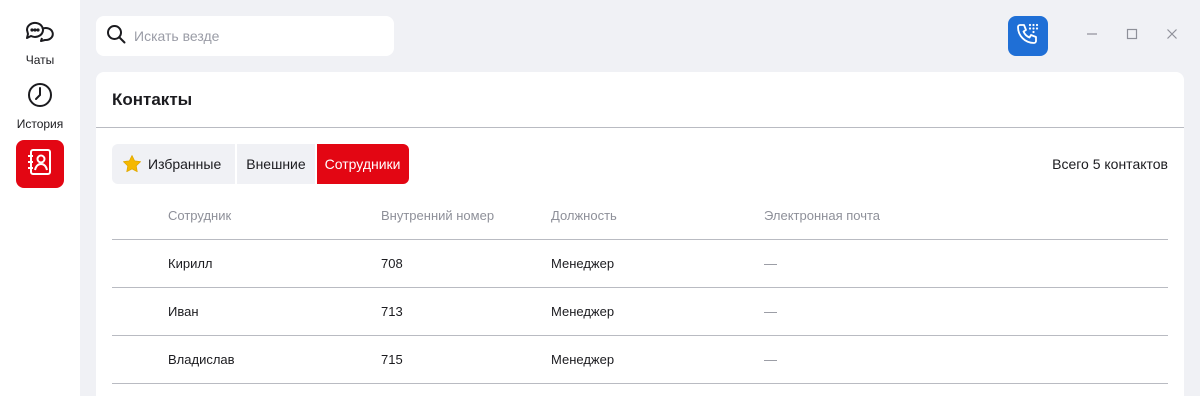 The height and width of the screenshot is (396, 1200). Describe the element at coordinates (437, 215) in the screenshot. I see `column-header-extension: Внутренний номер` at that location.